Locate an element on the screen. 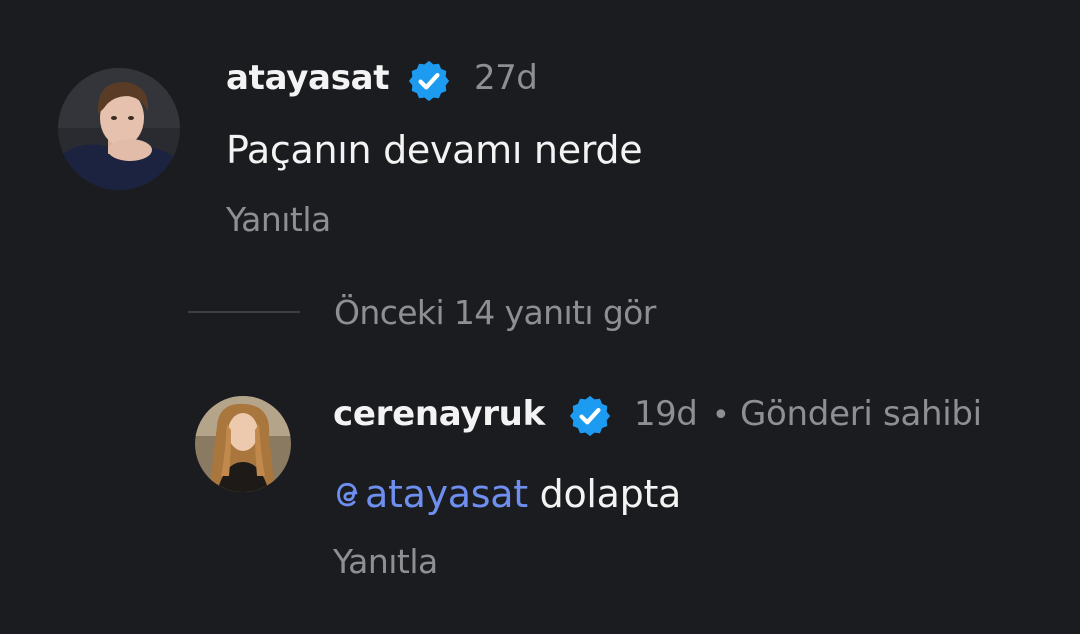 The image size is (1080, 634). mention-username: atayasat is located at coordinates (446, 494).